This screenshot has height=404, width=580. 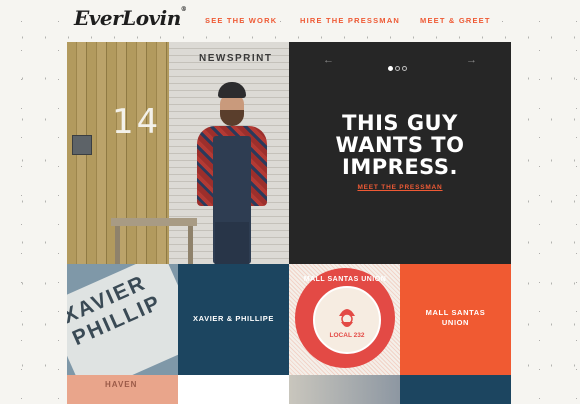 I want to click on electrical-box, so click(x=82, y=145).